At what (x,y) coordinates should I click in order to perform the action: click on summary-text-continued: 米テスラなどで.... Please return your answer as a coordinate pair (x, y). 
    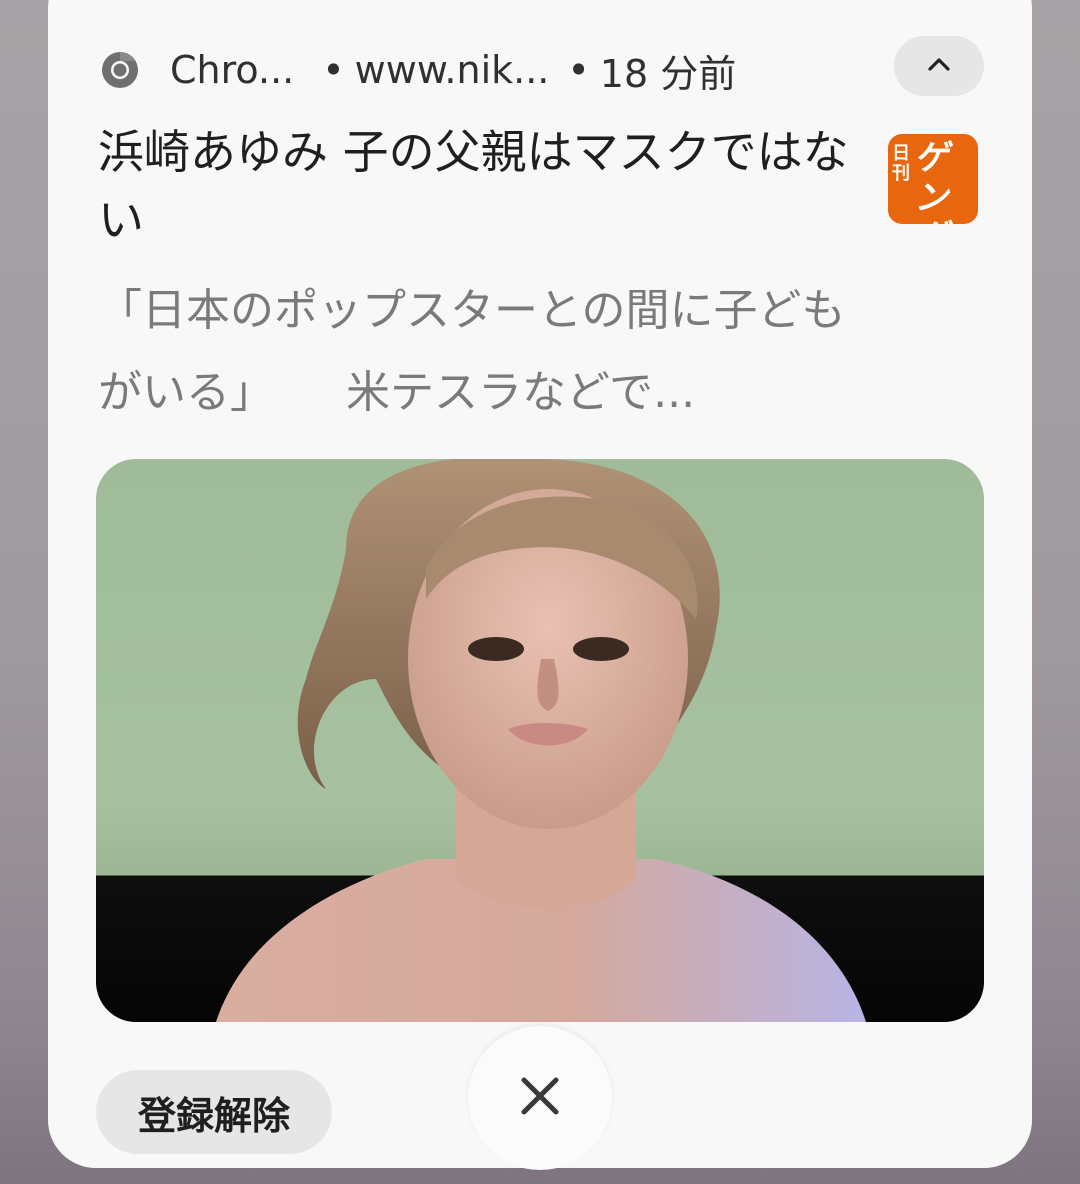
    Looking at the image, I should click on (521, 392).